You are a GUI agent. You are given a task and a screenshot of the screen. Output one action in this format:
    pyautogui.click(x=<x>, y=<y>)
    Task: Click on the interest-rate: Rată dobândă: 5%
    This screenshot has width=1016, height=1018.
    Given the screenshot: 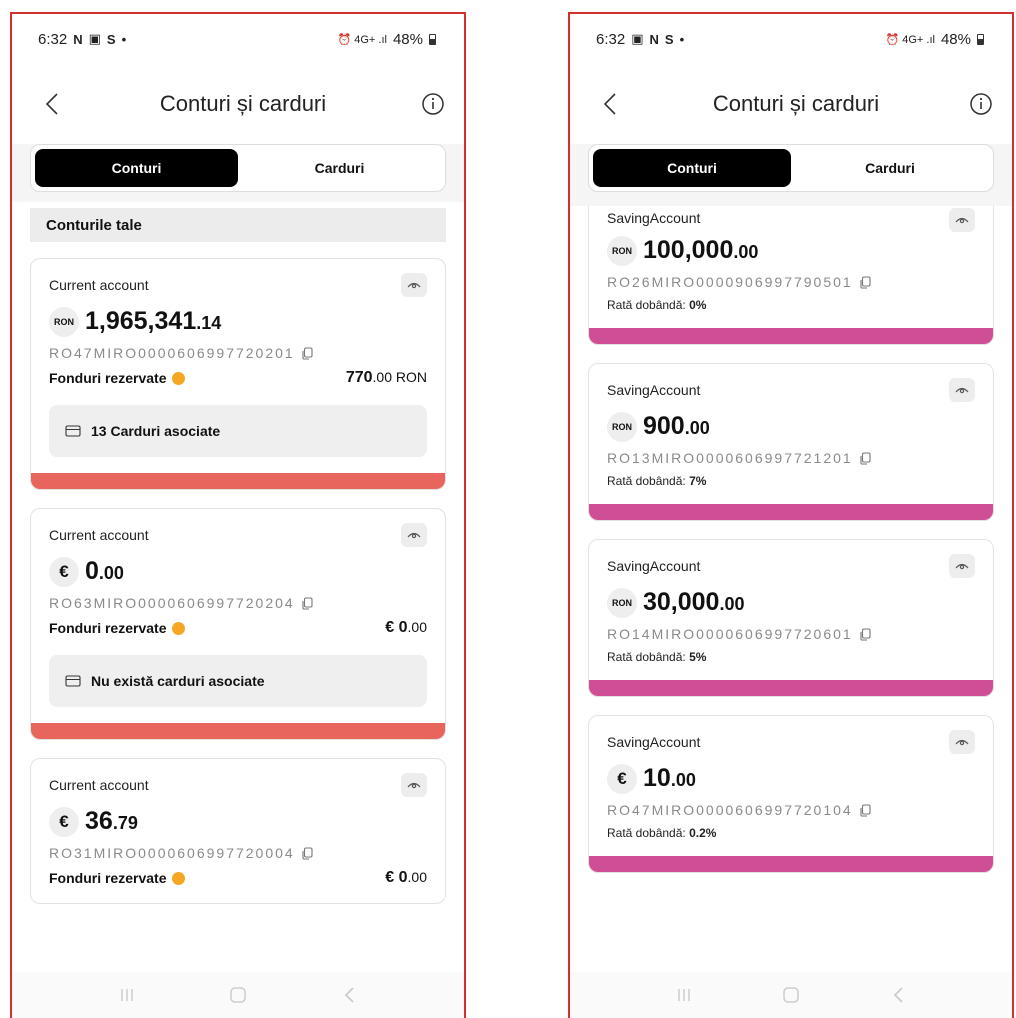 What is the action you would take?
    pyautogui.click(x=791, y=657)
    